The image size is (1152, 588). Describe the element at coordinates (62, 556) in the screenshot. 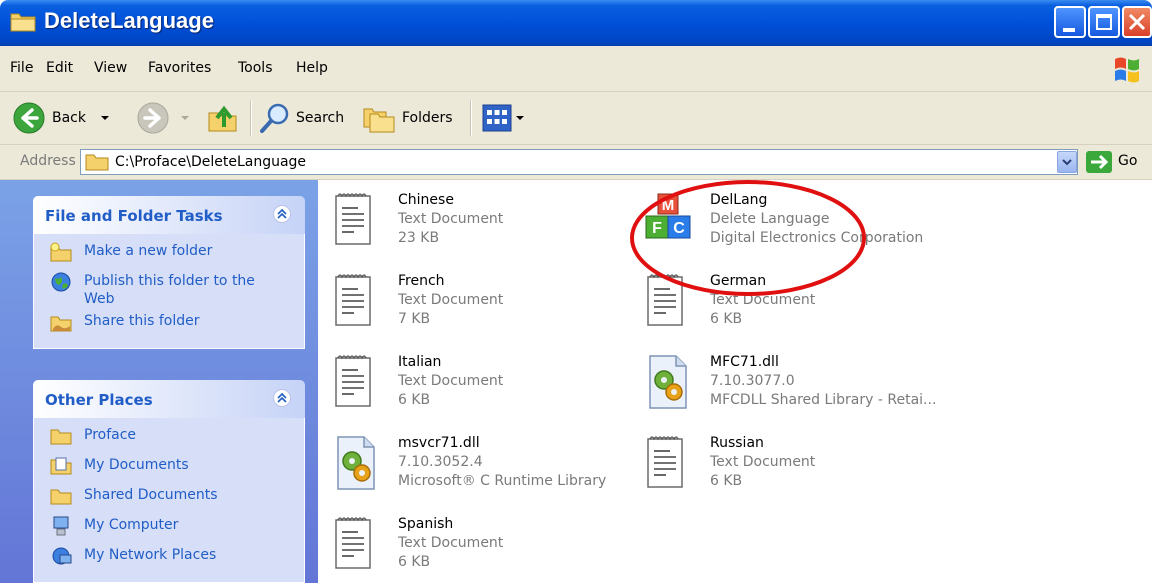

I see `network-icon` at that location.